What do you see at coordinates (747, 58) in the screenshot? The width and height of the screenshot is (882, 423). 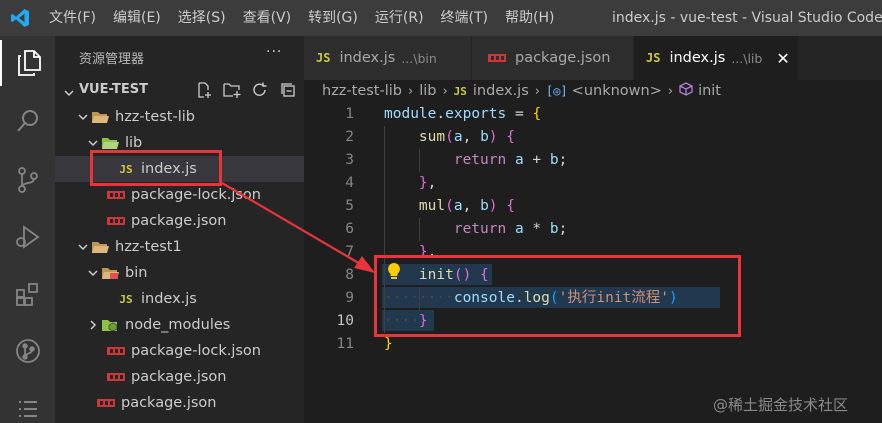 I see `tab-description: ...\lib` at bounding box center [747, 58].